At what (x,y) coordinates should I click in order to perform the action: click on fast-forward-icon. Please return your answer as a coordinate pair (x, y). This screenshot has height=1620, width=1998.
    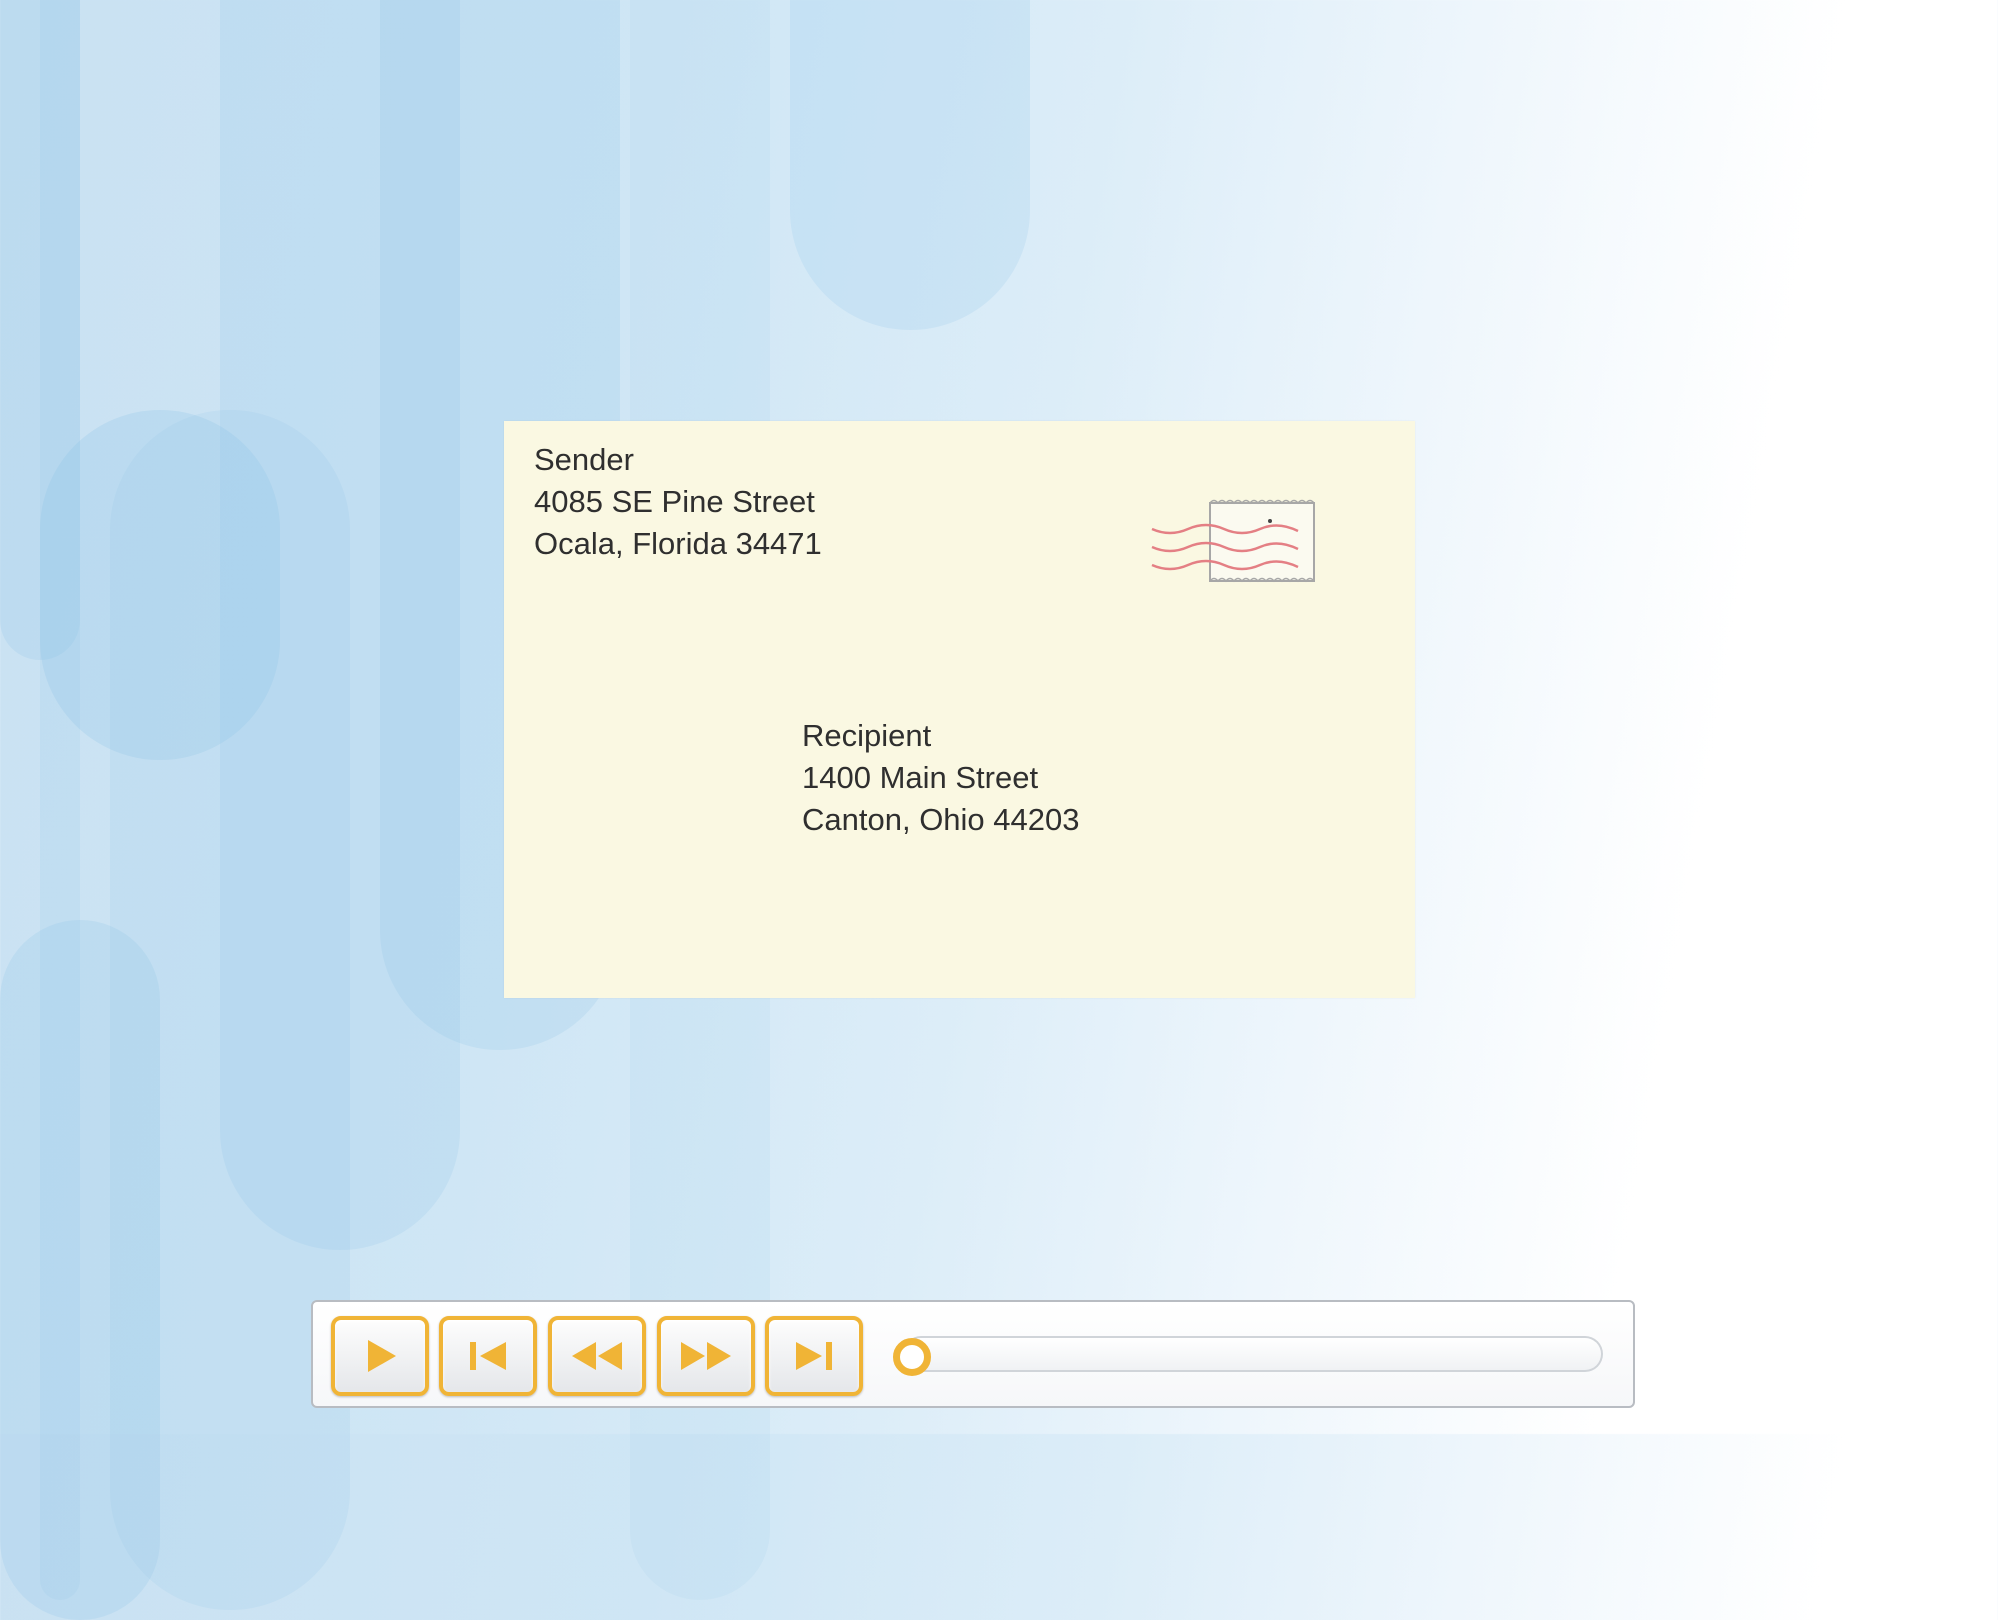
    Looking at the image, I should click on (706, 1356).